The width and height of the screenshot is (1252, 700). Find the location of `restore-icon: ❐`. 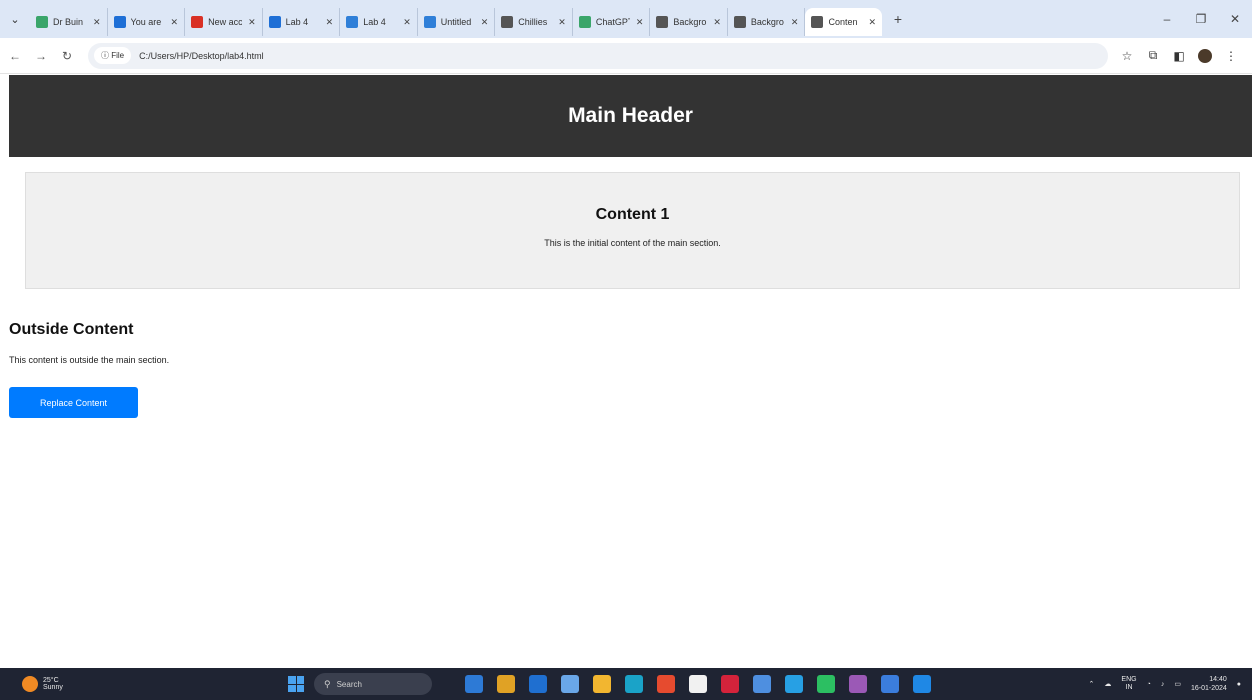

restore-icon: ❐ is located at coordinates (1201, 19).